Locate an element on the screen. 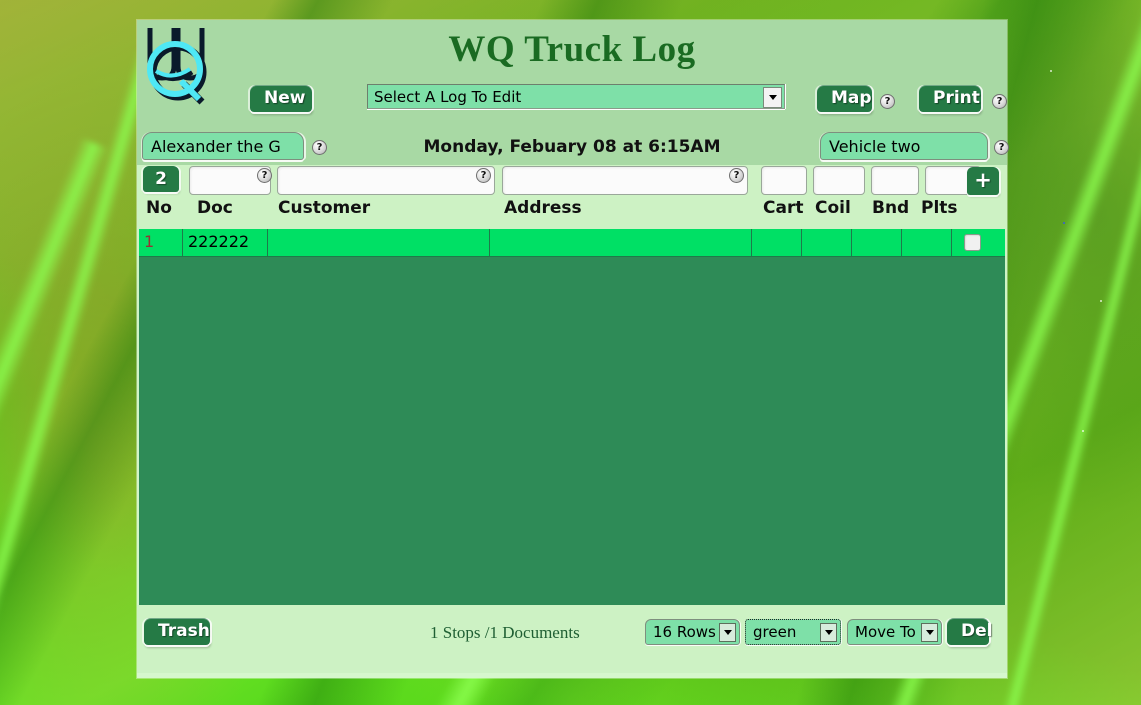 The height and width of the screenshot is (705, 1141). map-help-icon: ? is located at coordinates (887, 101).